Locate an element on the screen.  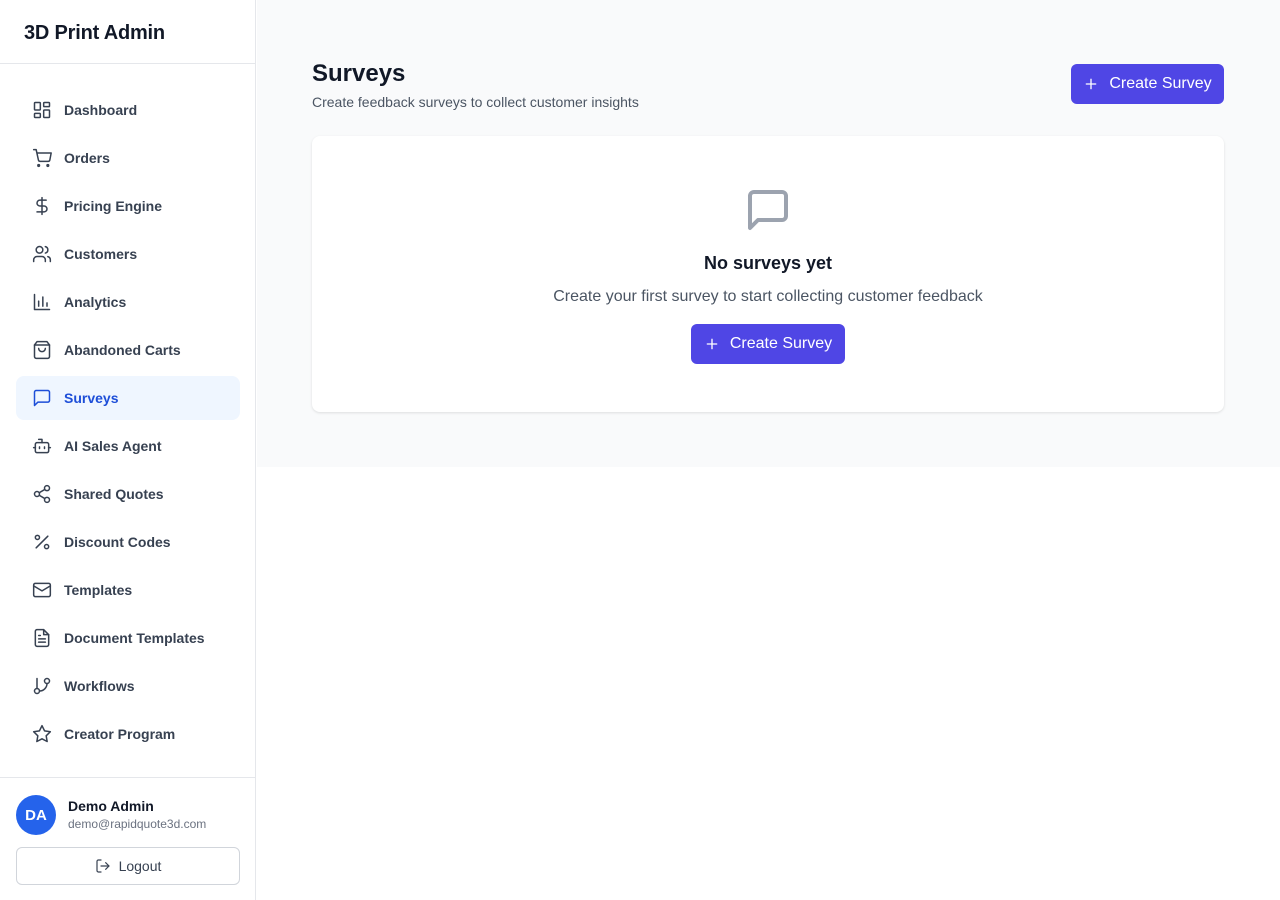
bot-icon is located at coordinates (42, 446).